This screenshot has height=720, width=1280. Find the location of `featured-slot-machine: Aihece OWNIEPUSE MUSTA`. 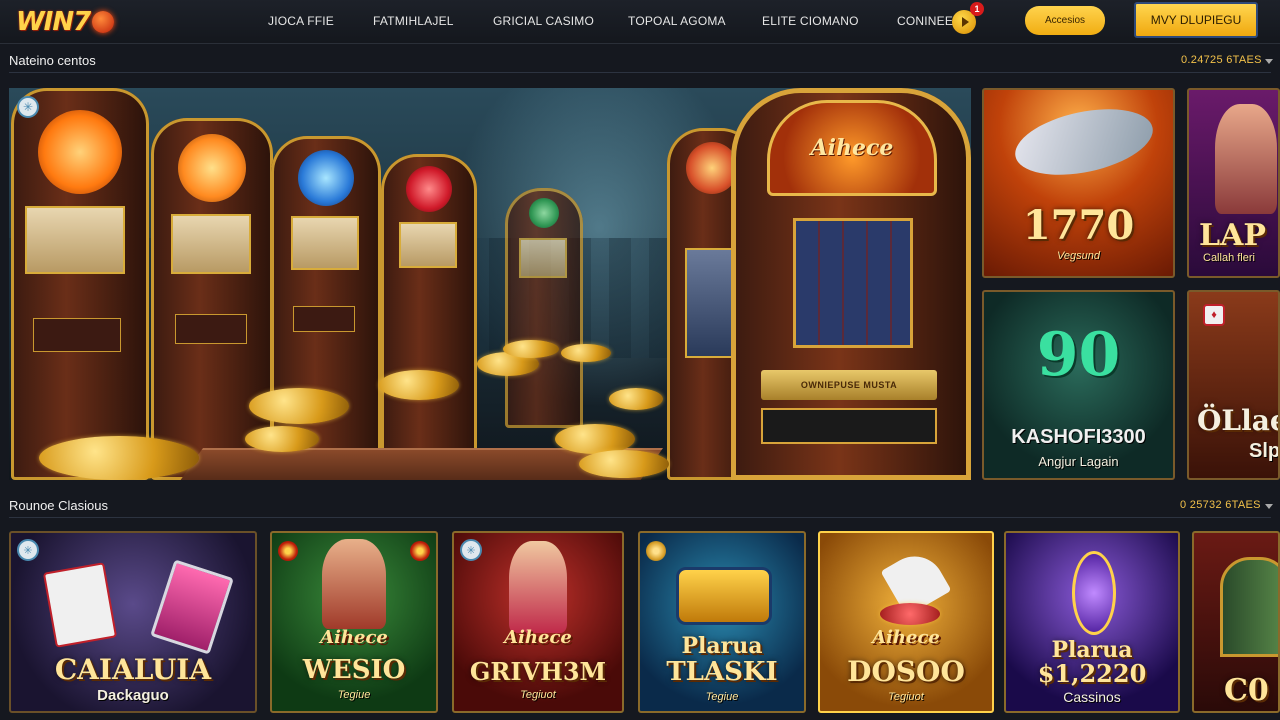

featured-slot-machine: Aihece OWNIEPUSE MUSTA is located at coordinates (851, 284).